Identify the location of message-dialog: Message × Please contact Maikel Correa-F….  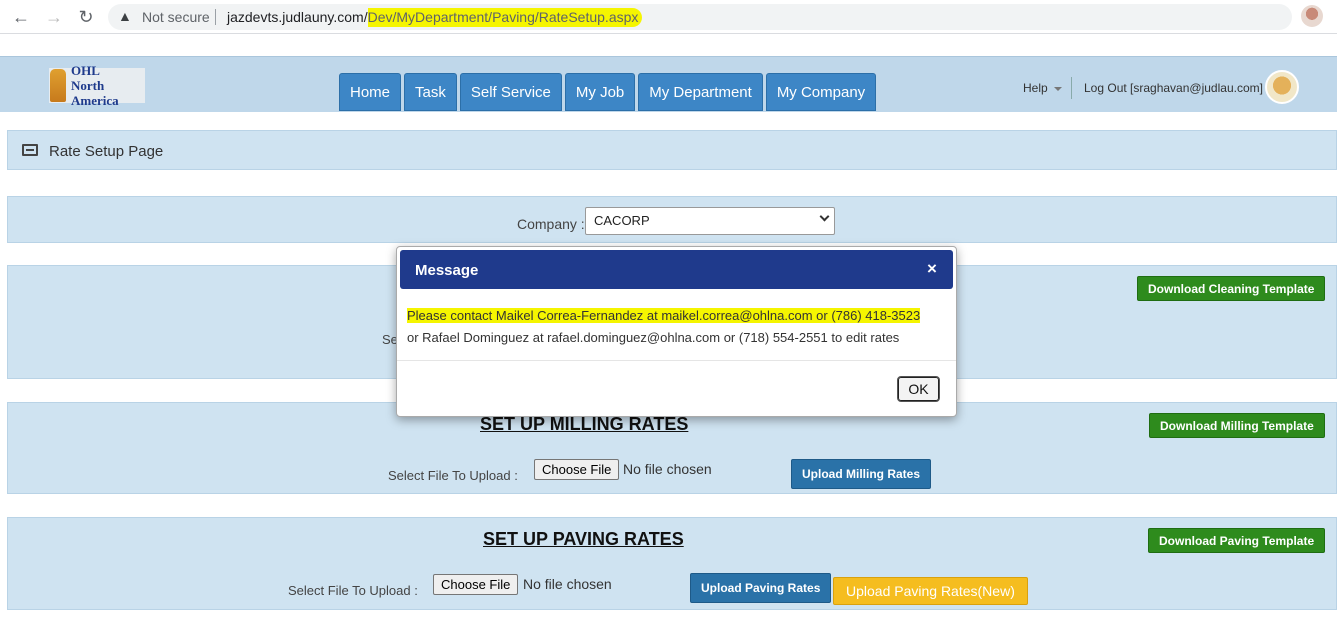
(676, 331).